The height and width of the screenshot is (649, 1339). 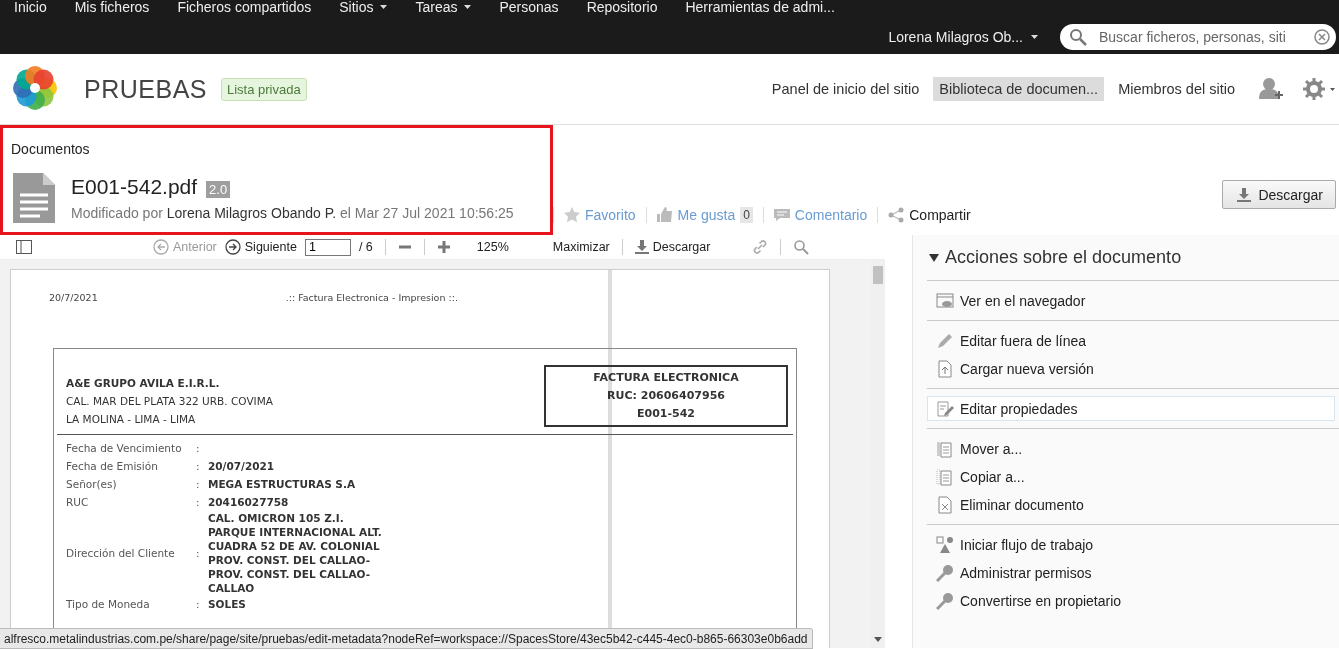 What do you see at coordinates (845, 89) in the screenshot?
I see `site-nav-link: Panel de inicio del sitio` at bounding box center [845, 89].